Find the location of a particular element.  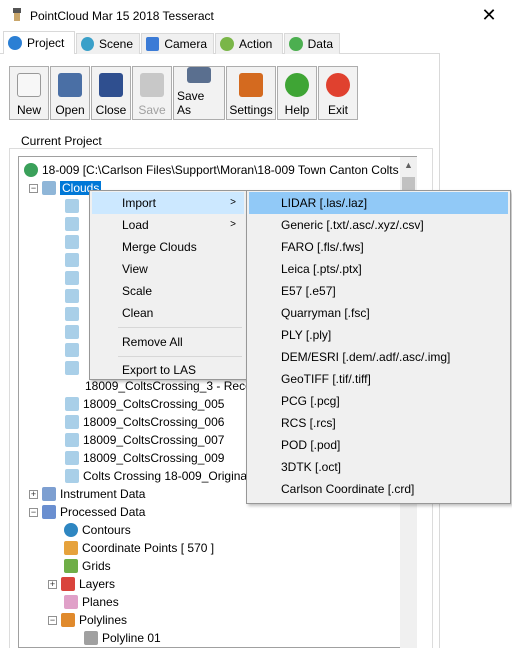

import-generic: Generic [.txt/.asc/.xyz/.csv] is located at coordinates (378, 225).